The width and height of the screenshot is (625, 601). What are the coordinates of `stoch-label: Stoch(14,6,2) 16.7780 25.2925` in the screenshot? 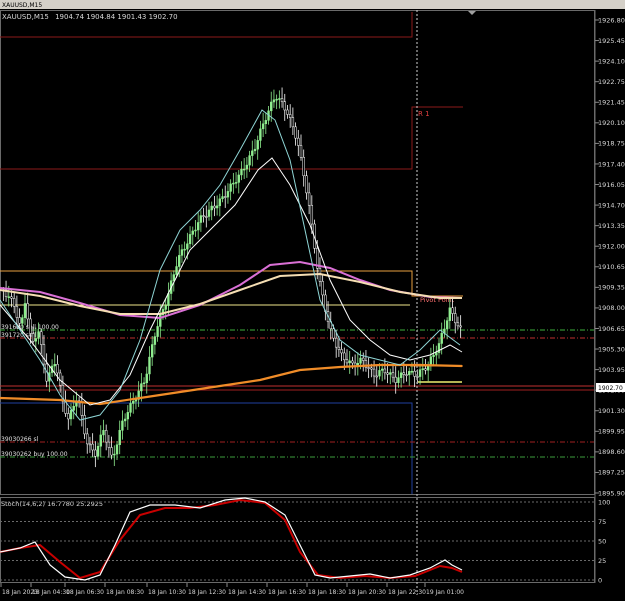 It's located at (52, 504).